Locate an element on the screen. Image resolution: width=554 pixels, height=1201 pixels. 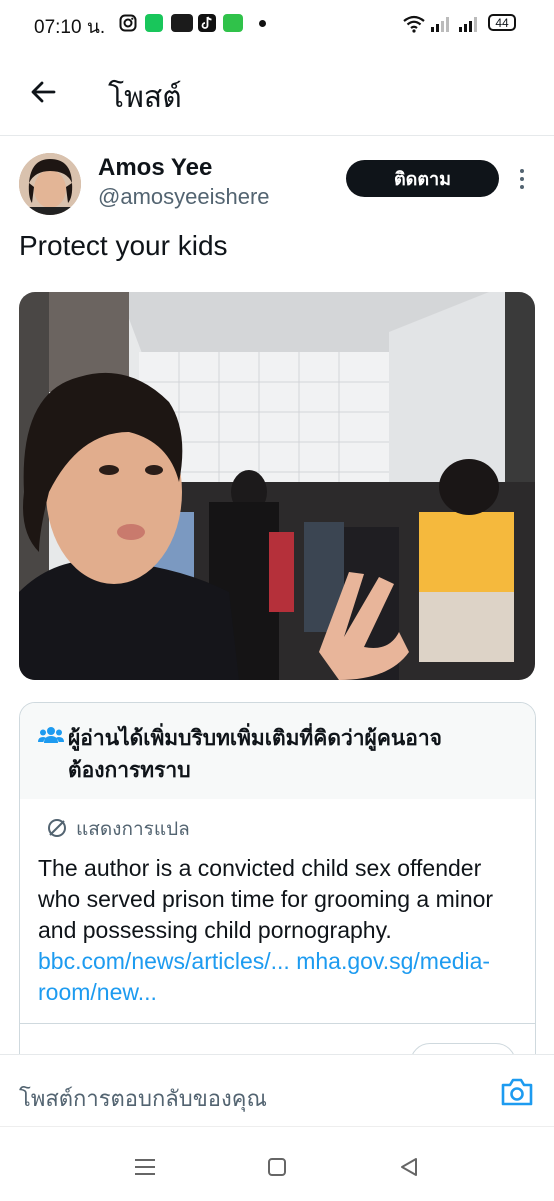
back-arrow-icon is located at coordinates (44, 92).